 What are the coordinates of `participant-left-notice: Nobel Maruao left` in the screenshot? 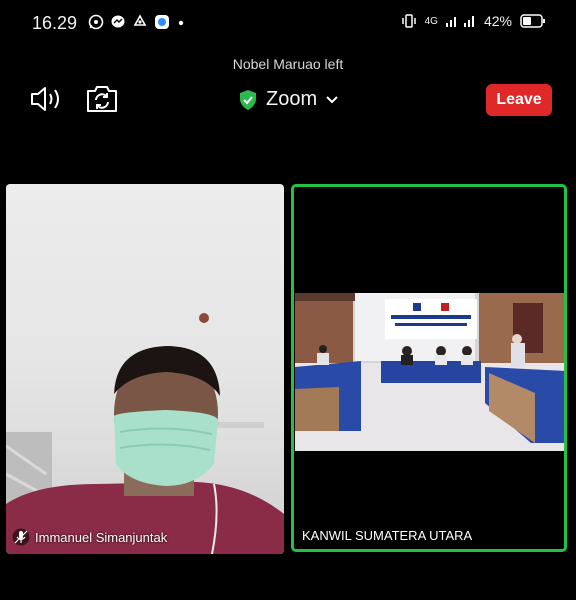 It's located at (288, 64).